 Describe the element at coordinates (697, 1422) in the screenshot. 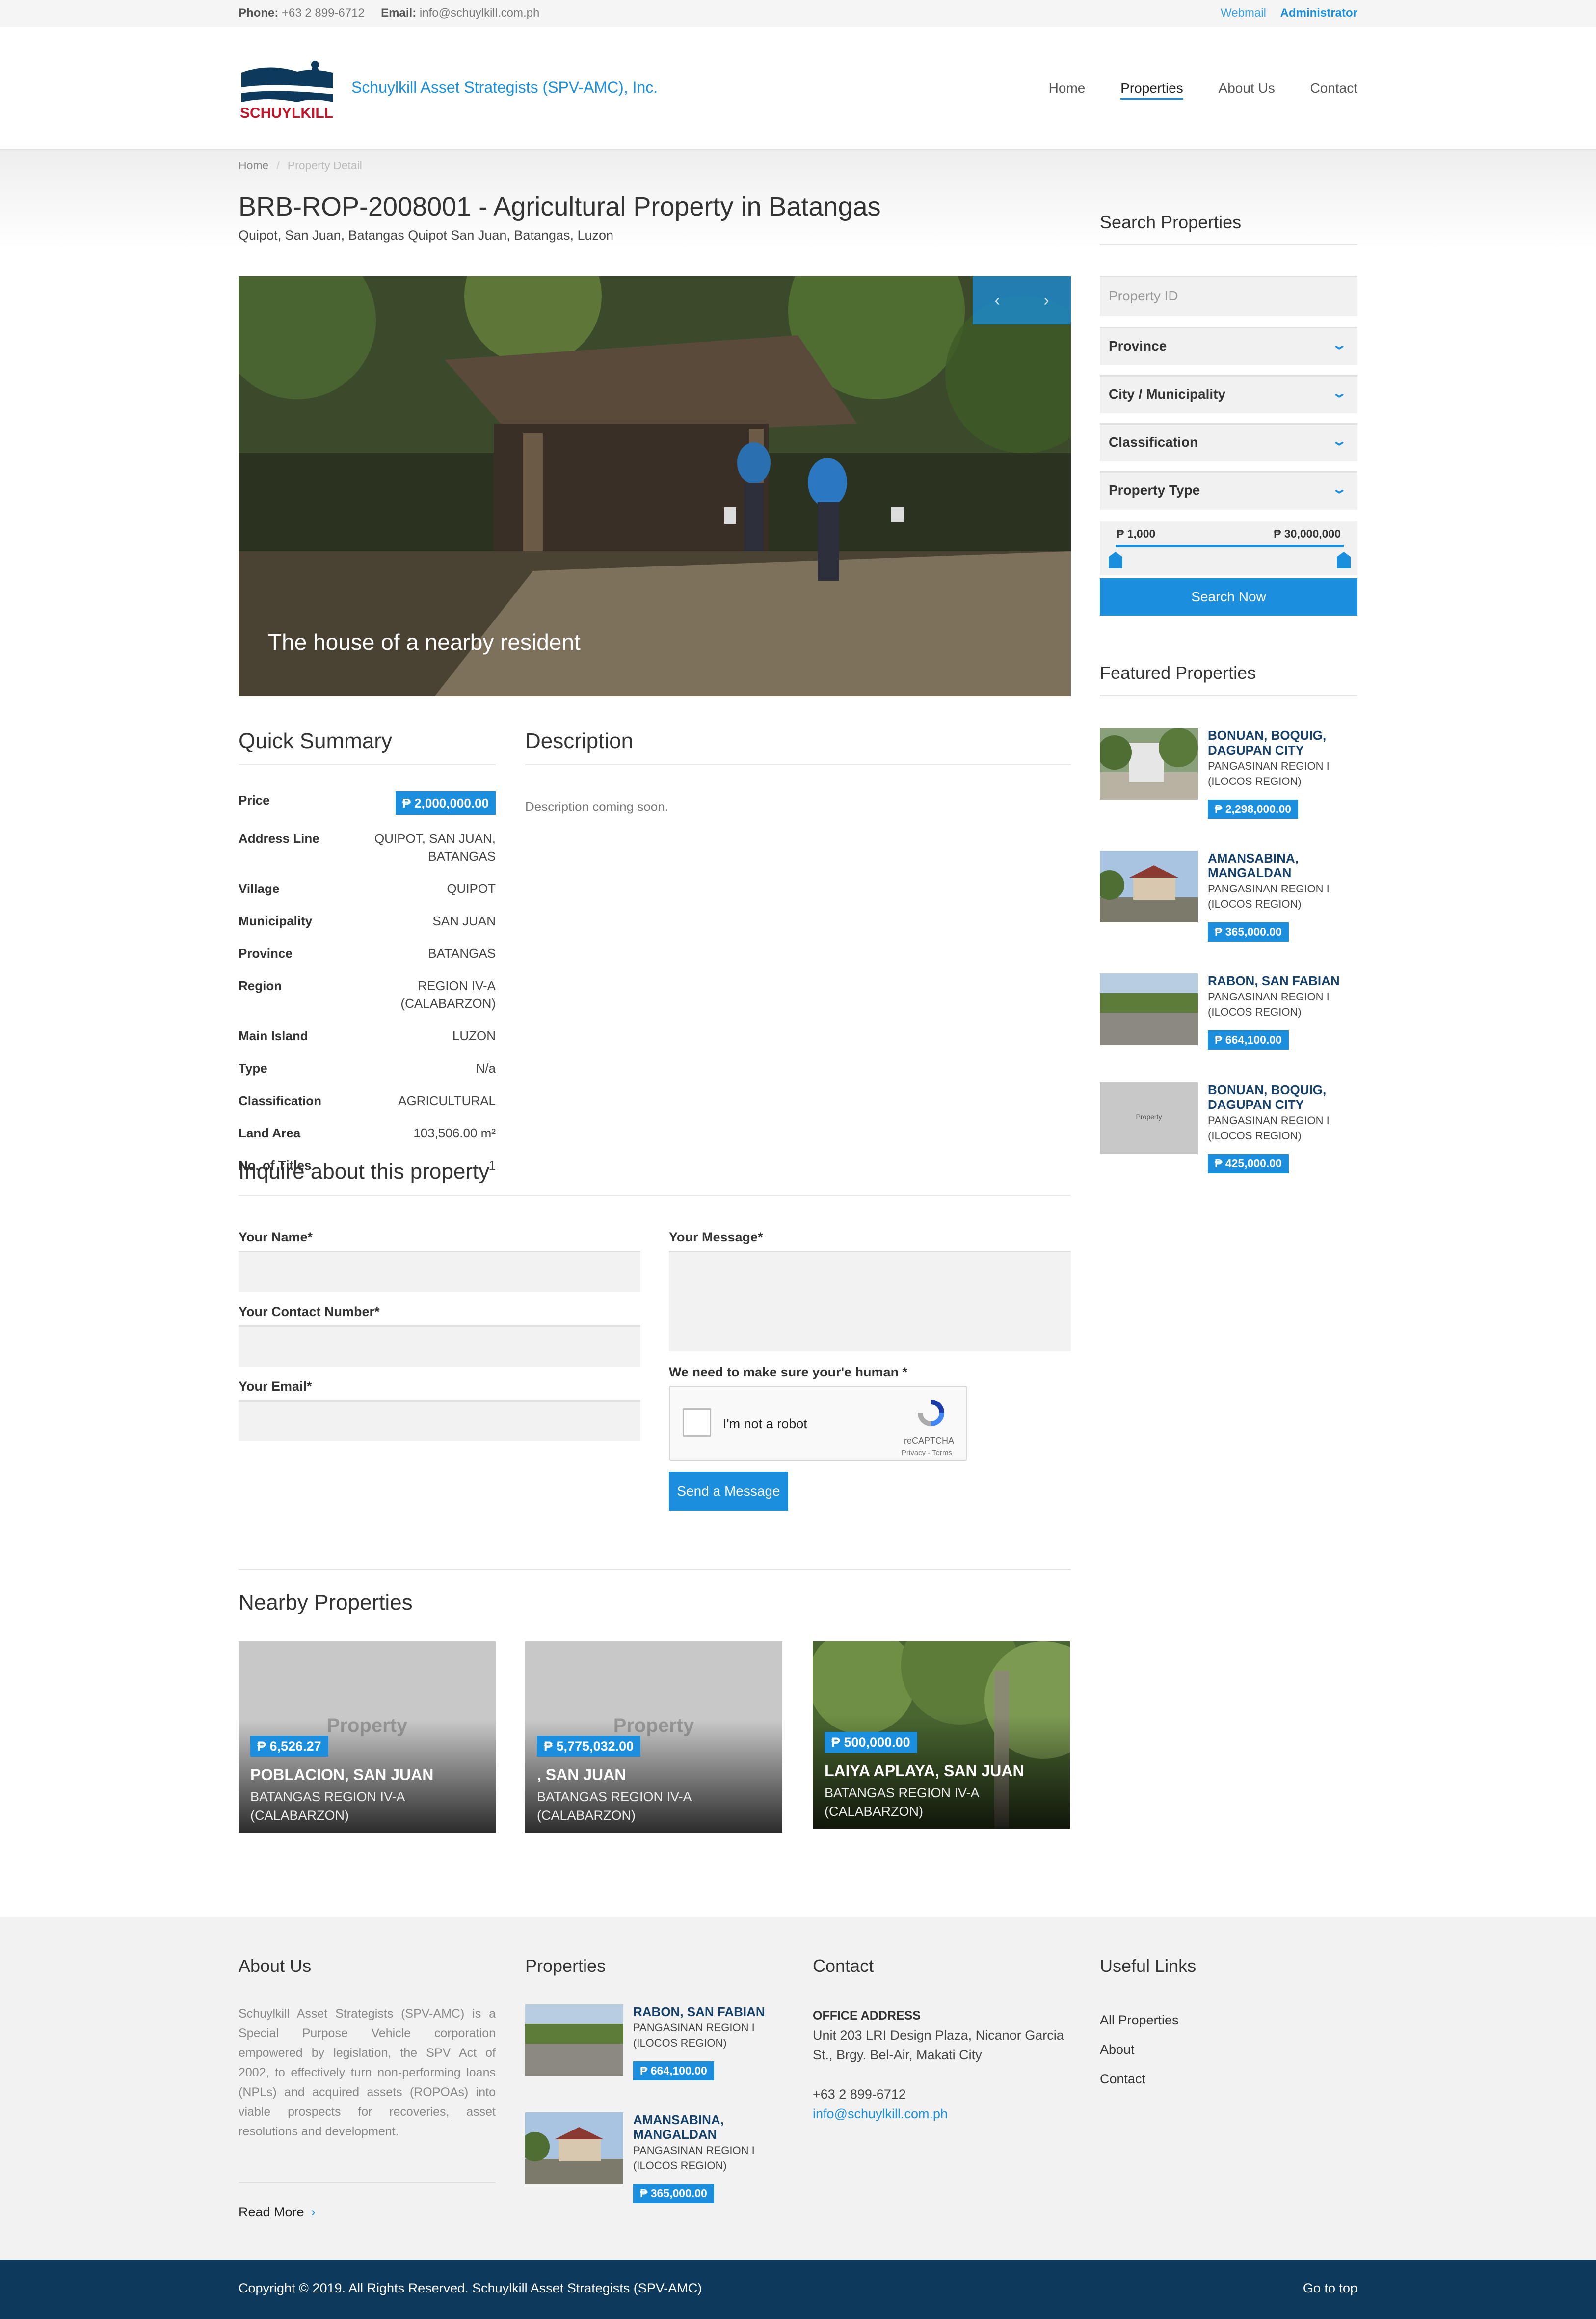

I see `recaptcha-checkbox` at that location.